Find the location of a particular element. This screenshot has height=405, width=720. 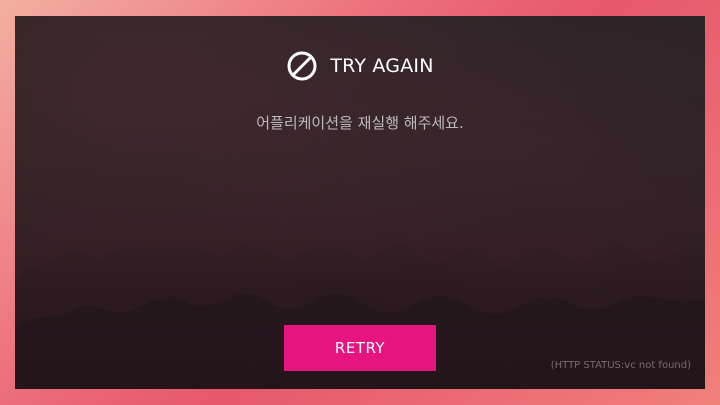

dialog-title: TRY AGAIN is located at coordinates (382, 66).